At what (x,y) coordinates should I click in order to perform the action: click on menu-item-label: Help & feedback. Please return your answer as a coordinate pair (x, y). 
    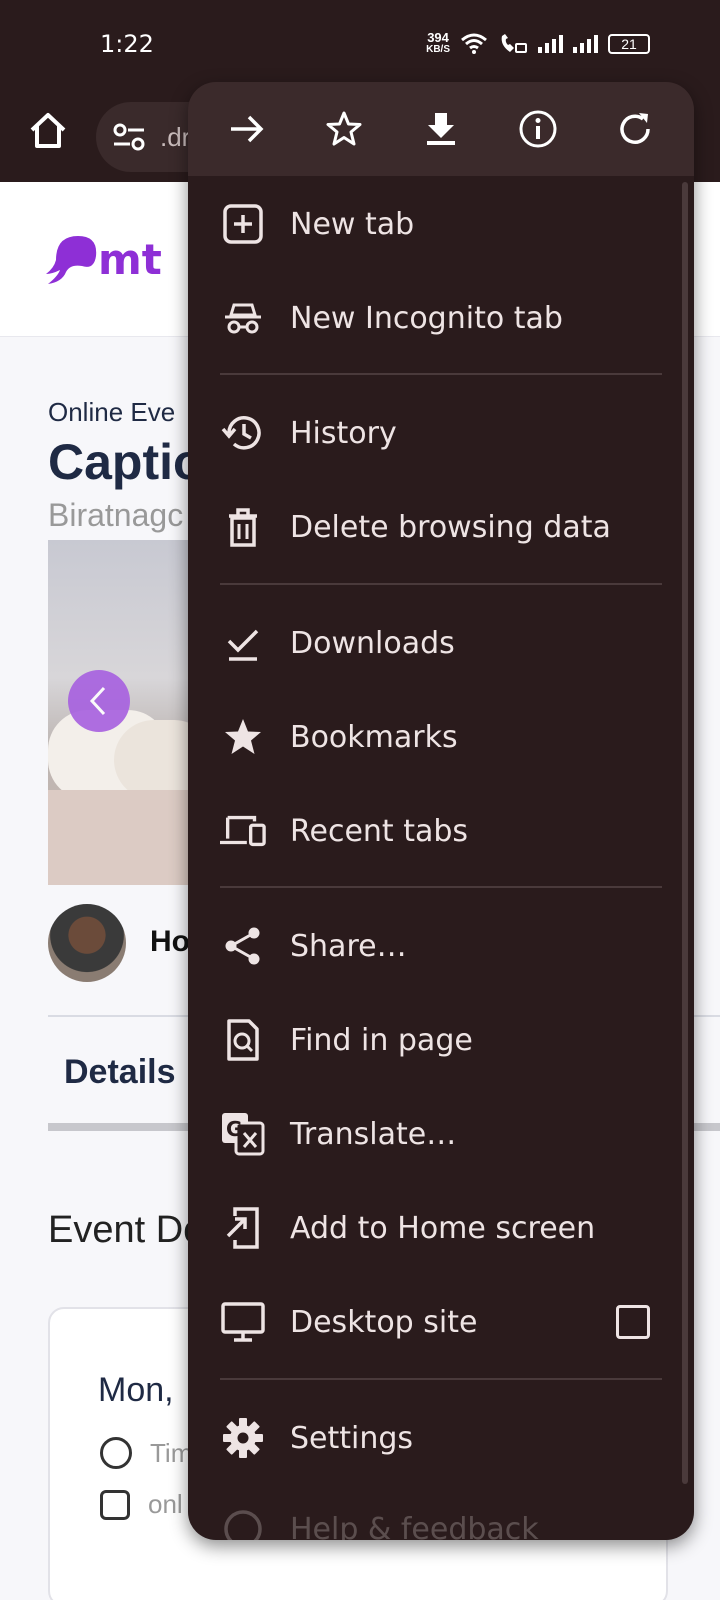
    Looking at the image, I should click on (414, 1526).